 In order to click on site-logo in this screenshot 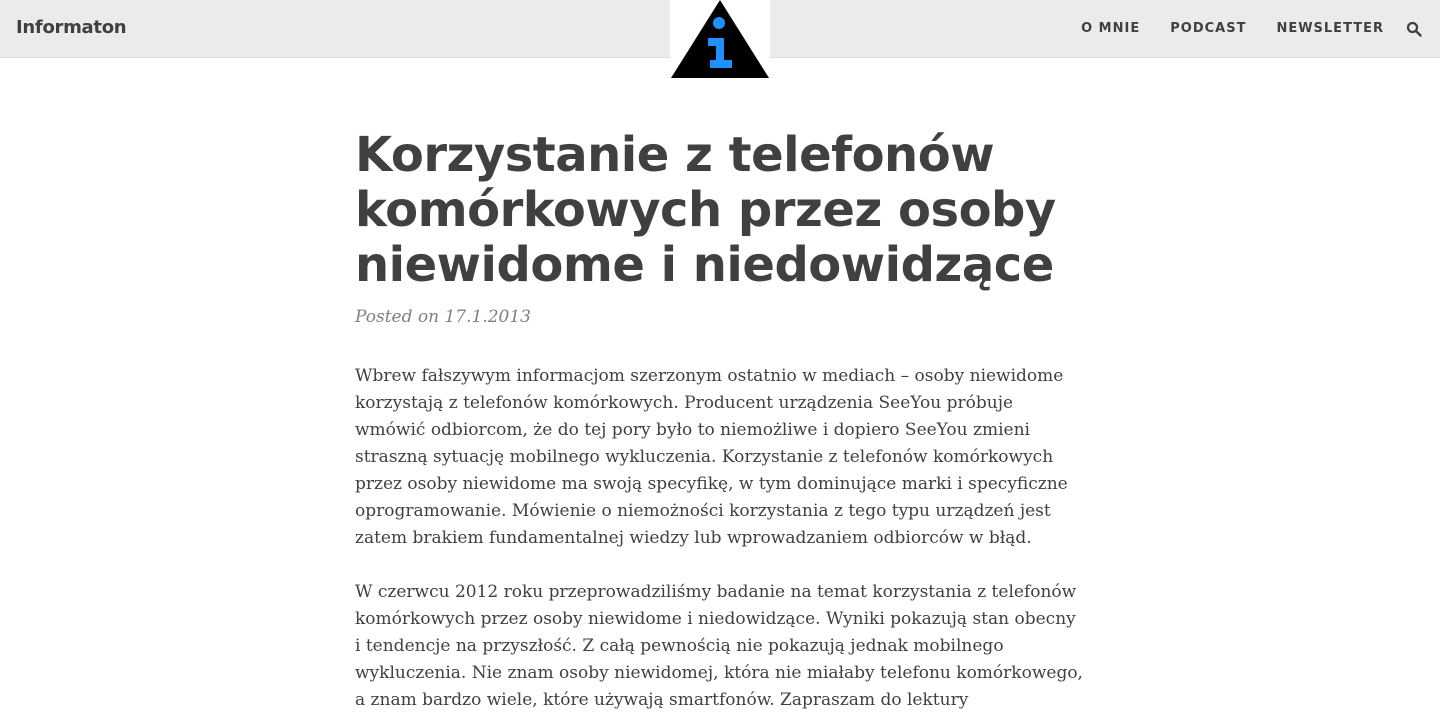, I will do `click(720, 40)`.